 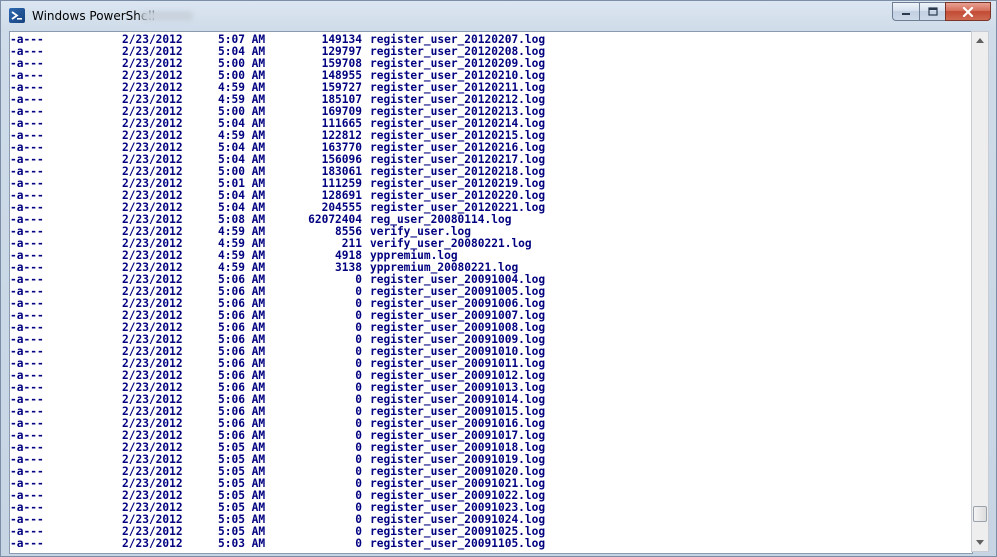 I want to click on vertical-scrollbar, so click(x=980, y=291).